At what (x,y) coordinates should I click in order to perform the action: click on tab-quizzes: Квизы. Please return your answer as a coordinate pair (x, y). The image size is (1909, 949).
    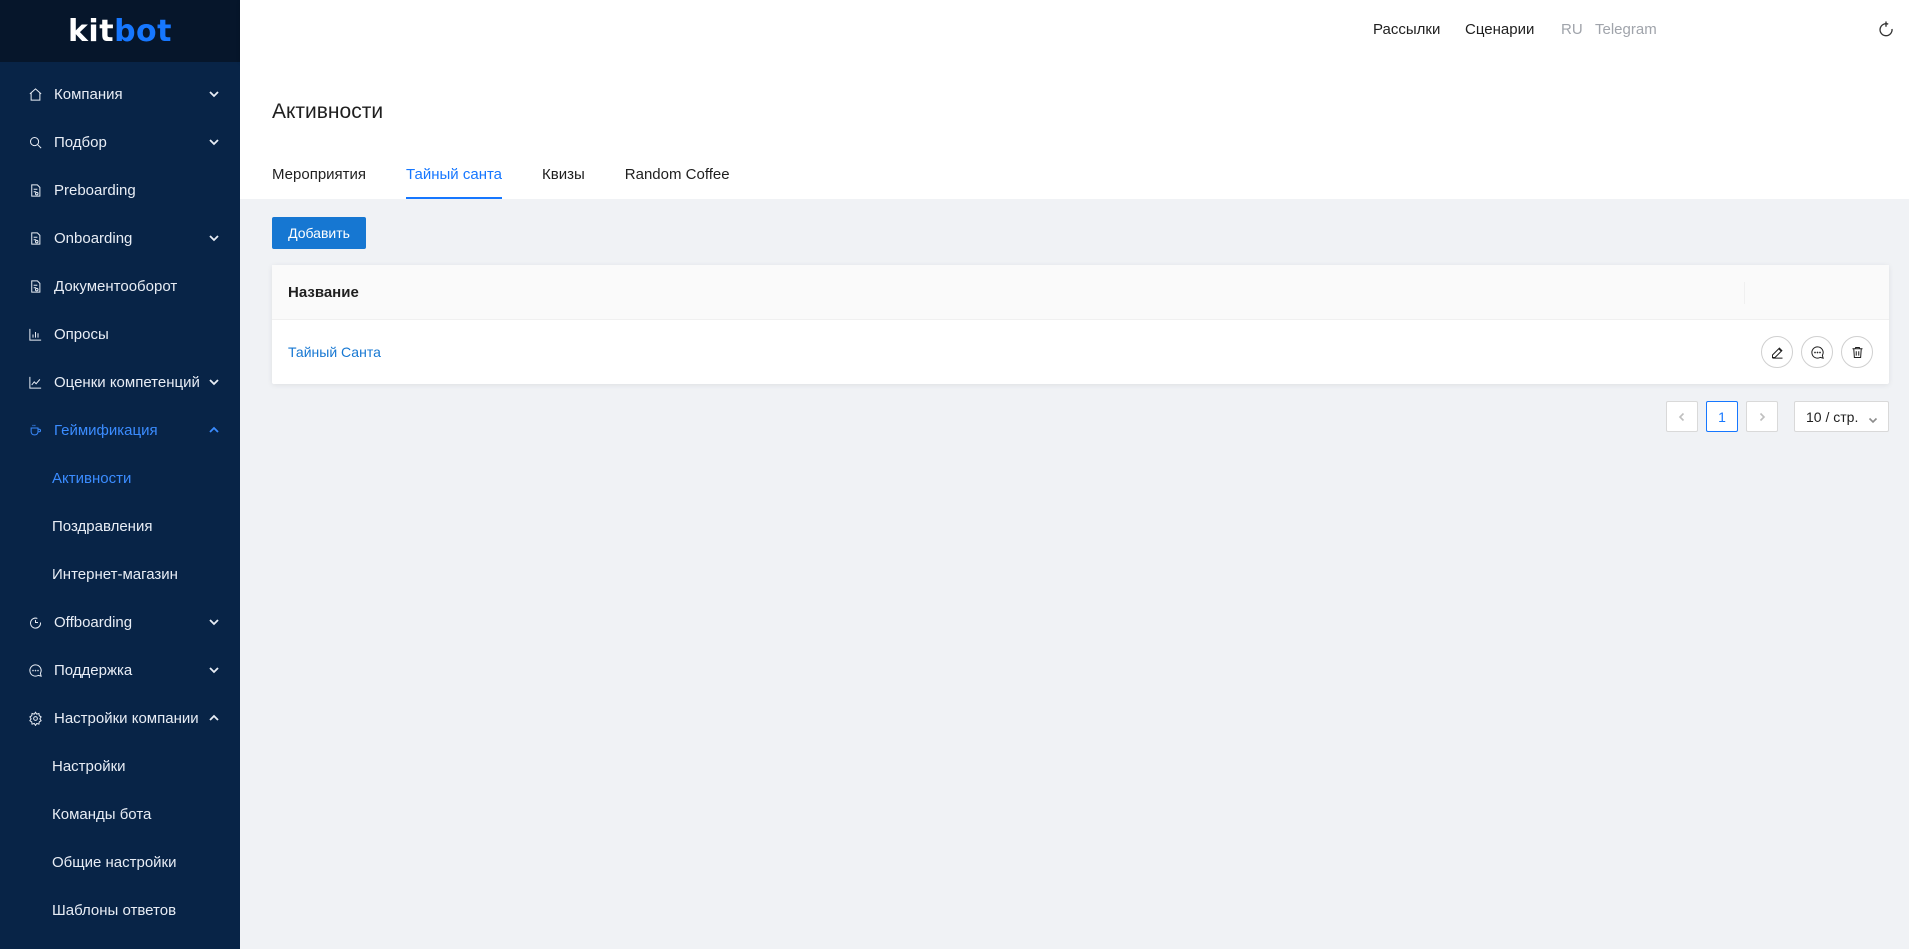
    Looking at the image, I should click on (563, 182).